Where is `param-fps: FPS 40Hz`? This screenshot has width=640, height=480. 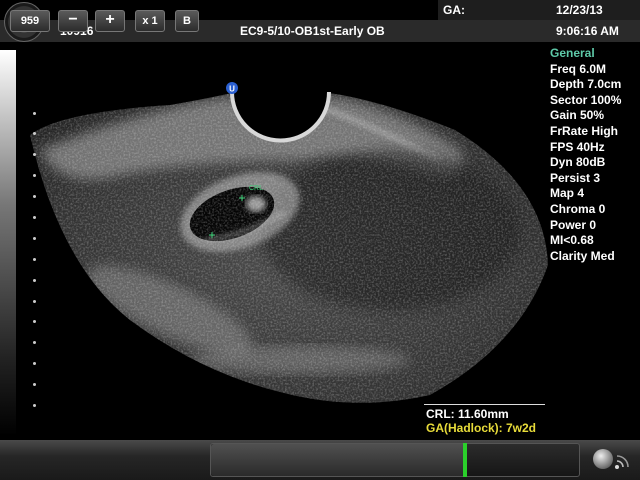
param-fps: FPS 40Hz is located at coordinates (577, 146).